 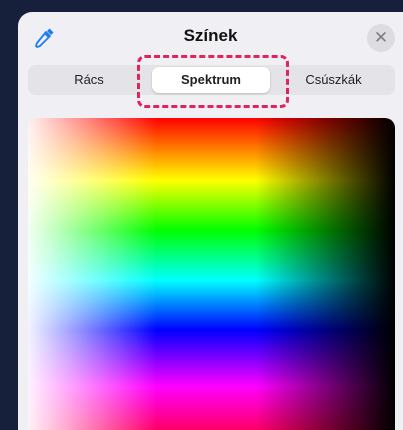 I want to click on page-title: Színek, so click(x=210, y=35).